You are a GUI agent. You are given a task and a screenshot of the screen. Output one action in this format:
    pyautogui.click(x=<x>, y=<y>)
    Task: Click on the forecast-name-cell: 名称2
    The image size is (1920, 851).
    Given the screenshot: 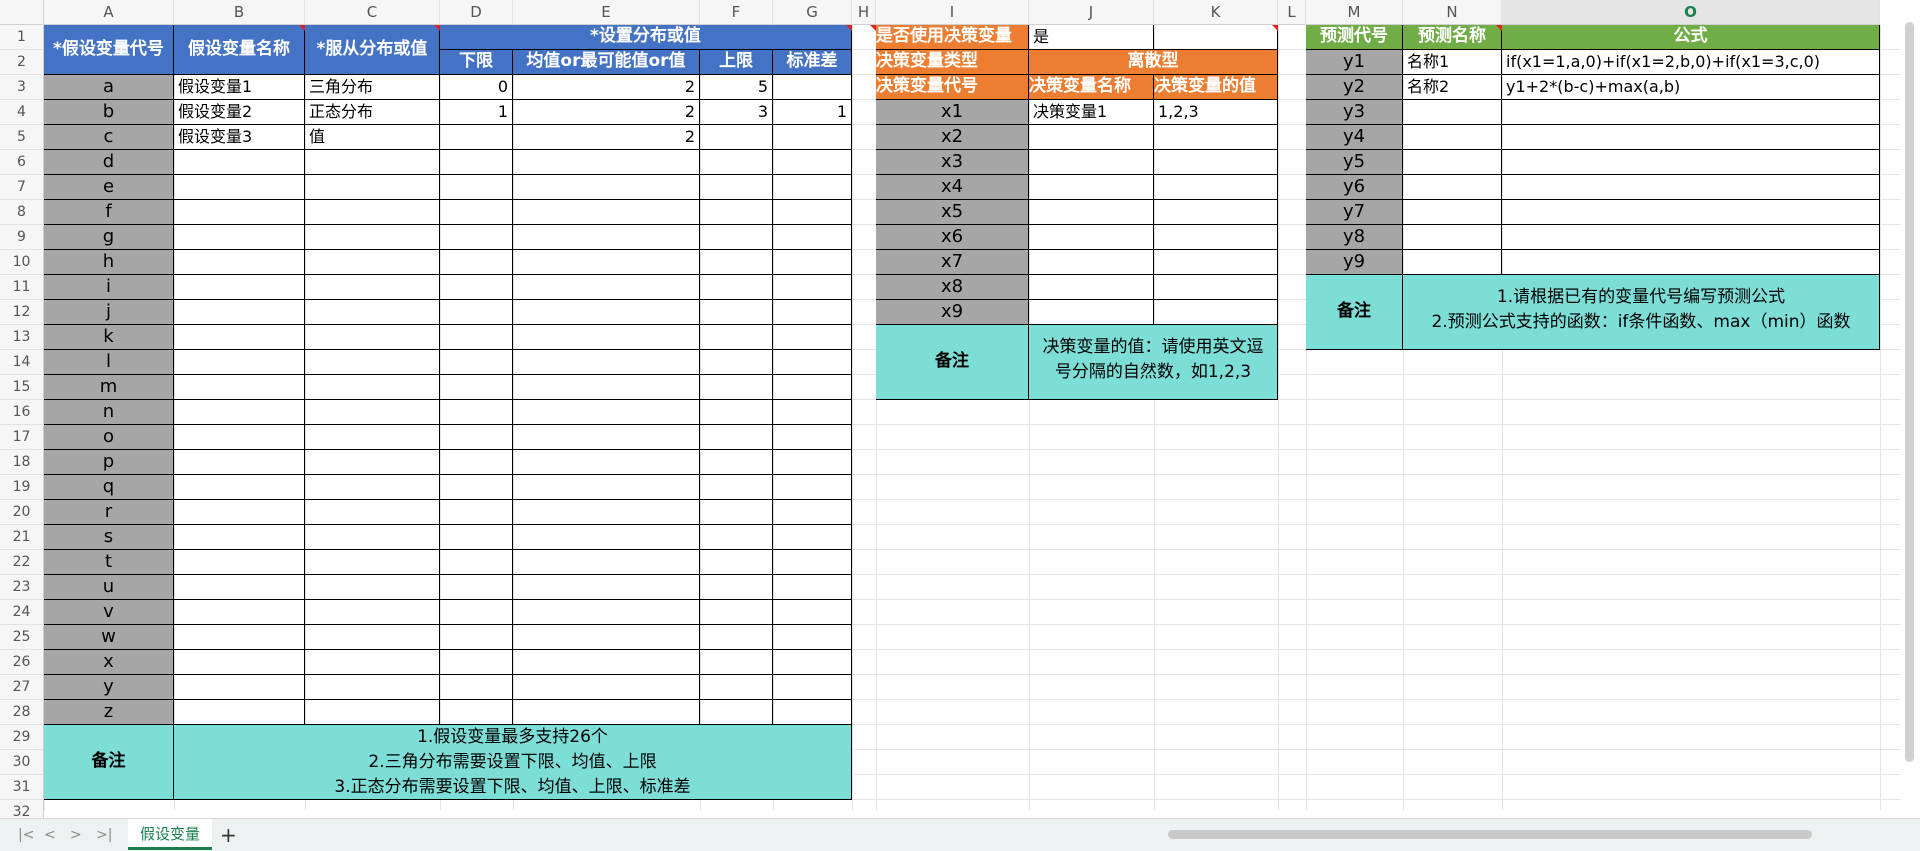 What is the action you would take?
    pyautogui.click(x=1452, y=87)
    